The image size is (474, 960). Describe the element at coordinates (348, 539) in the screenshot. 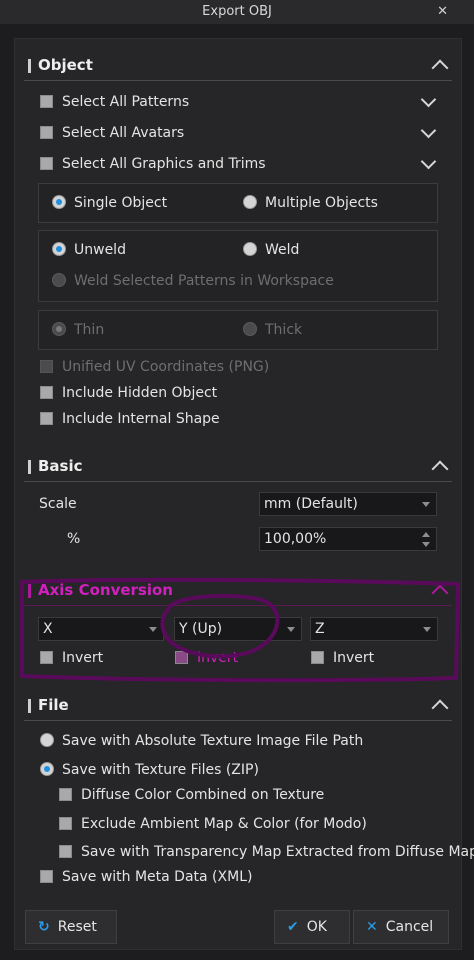

I see `percent-spinbox: 100,00%` at that location.